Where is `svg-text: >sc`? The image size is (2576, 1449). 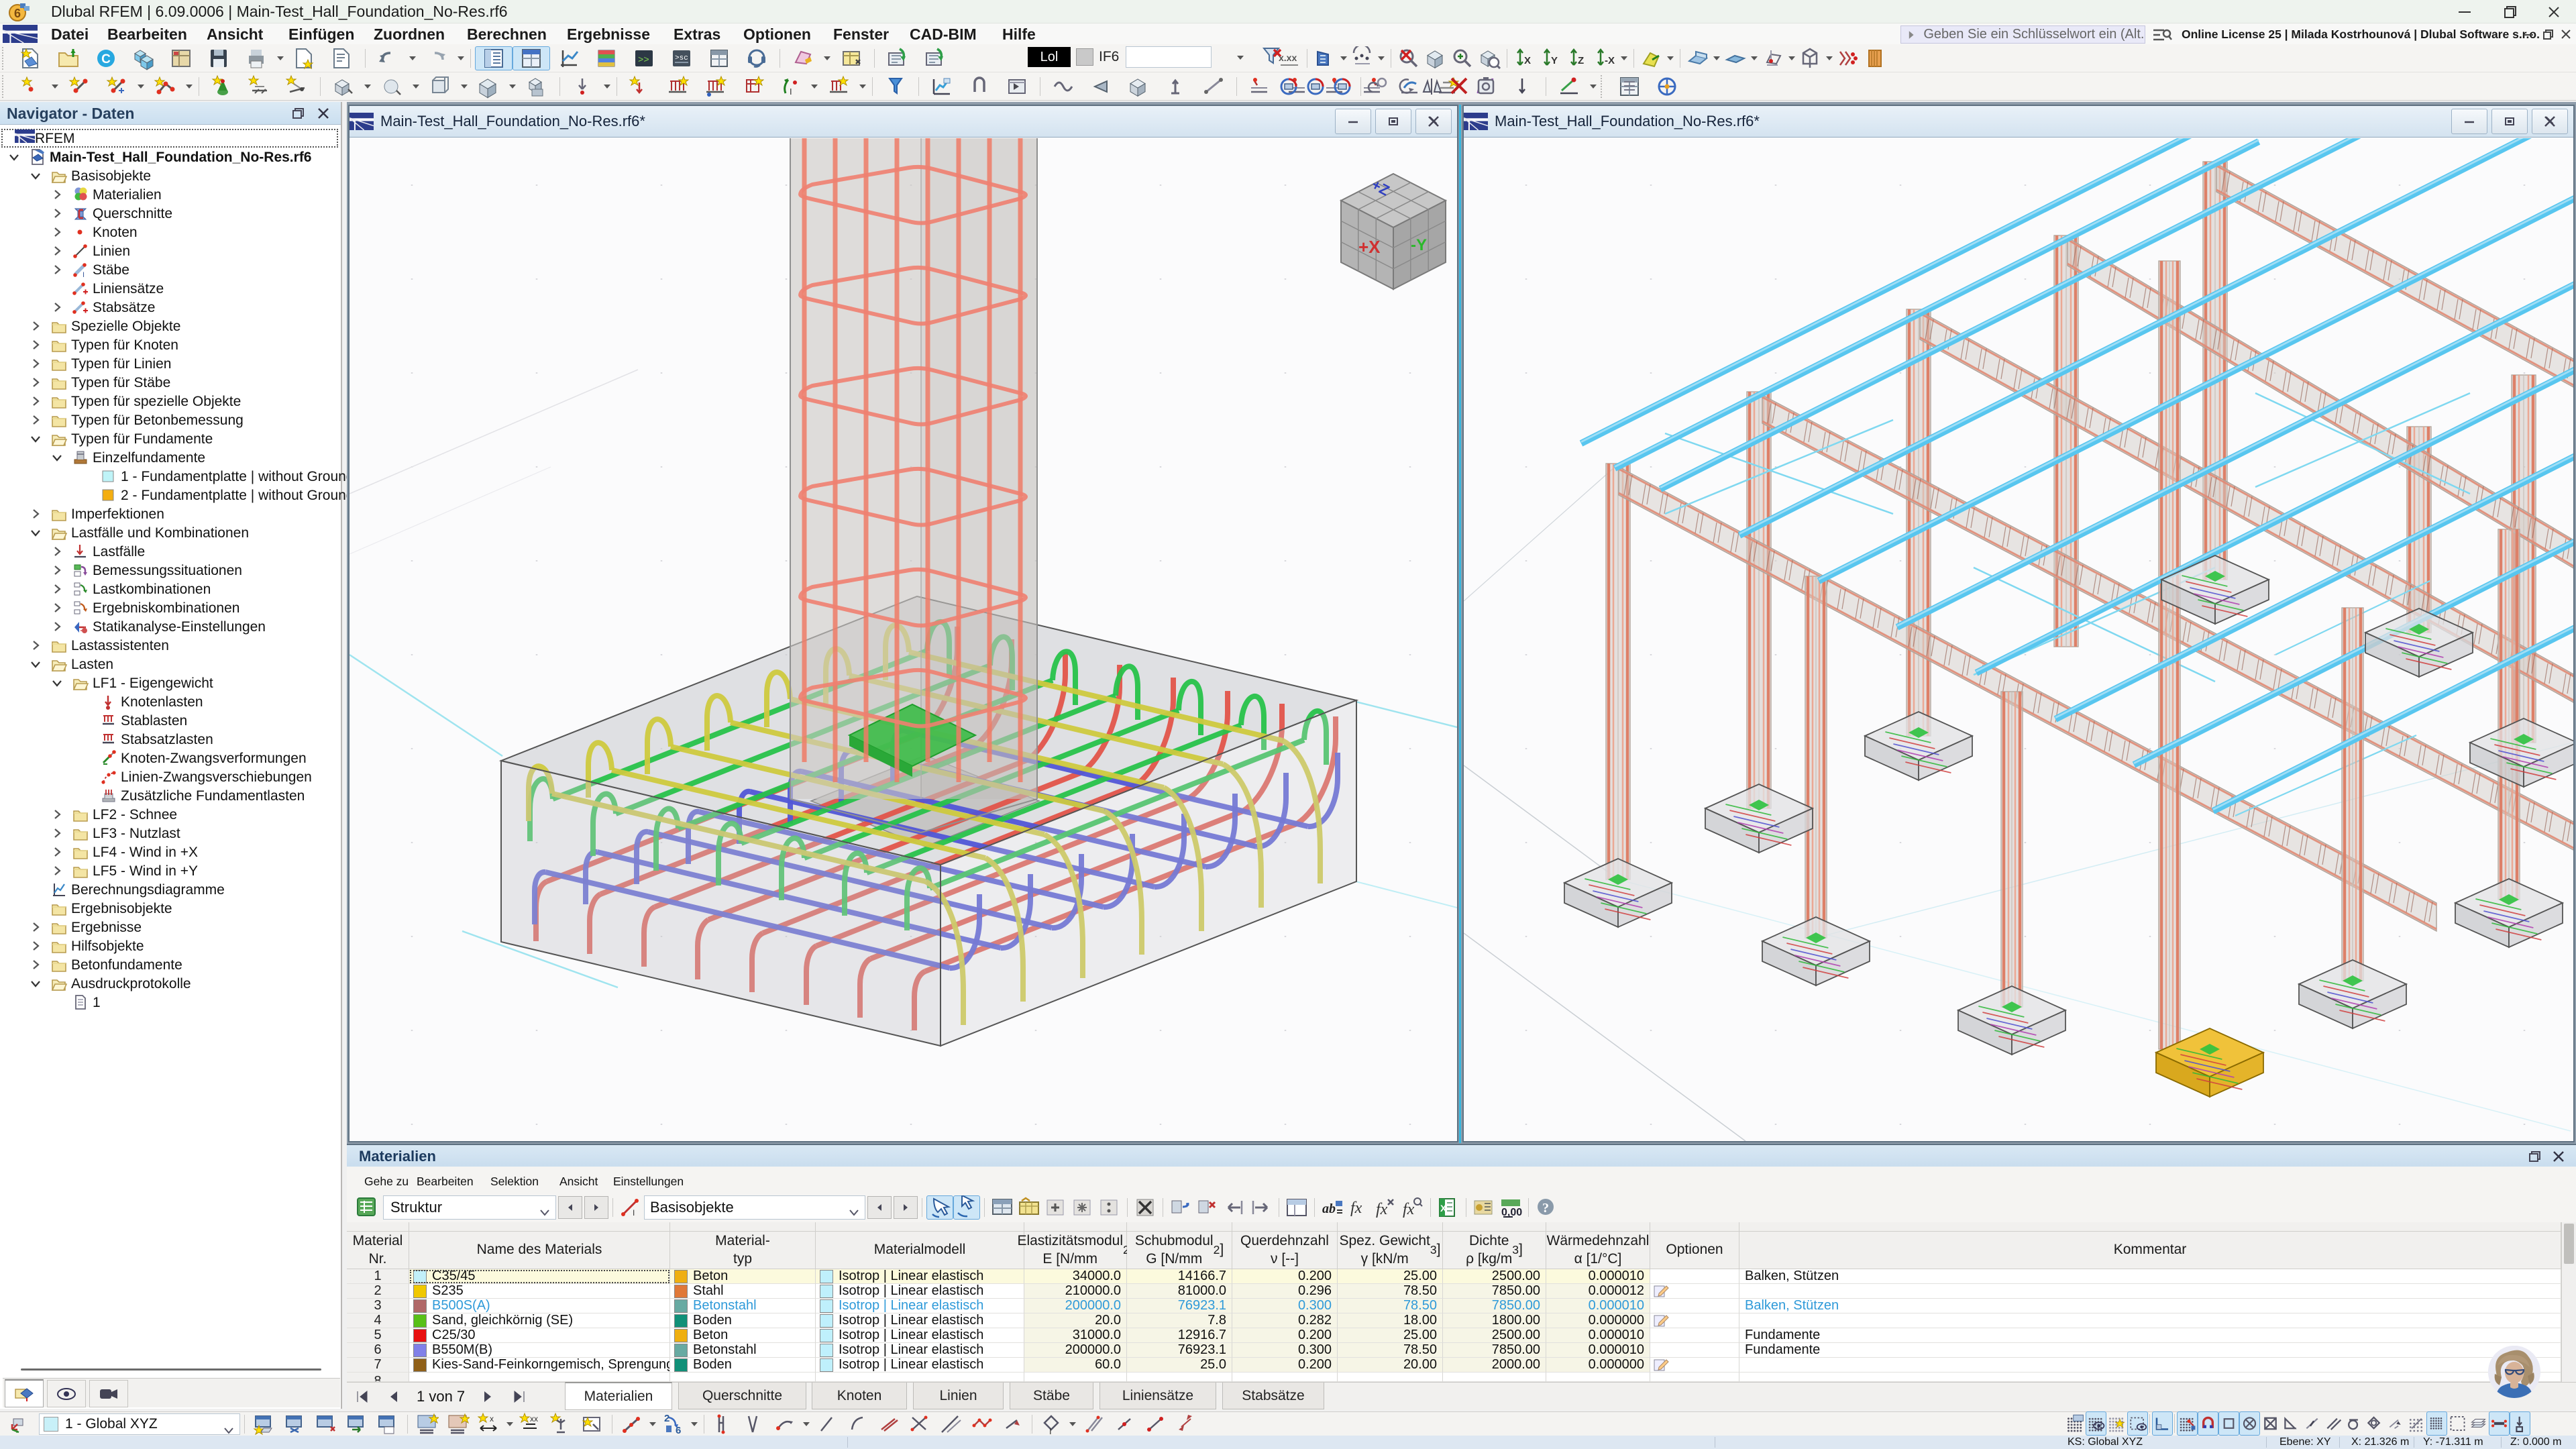
svg-text: >sc is located at coordinates (681, 58).